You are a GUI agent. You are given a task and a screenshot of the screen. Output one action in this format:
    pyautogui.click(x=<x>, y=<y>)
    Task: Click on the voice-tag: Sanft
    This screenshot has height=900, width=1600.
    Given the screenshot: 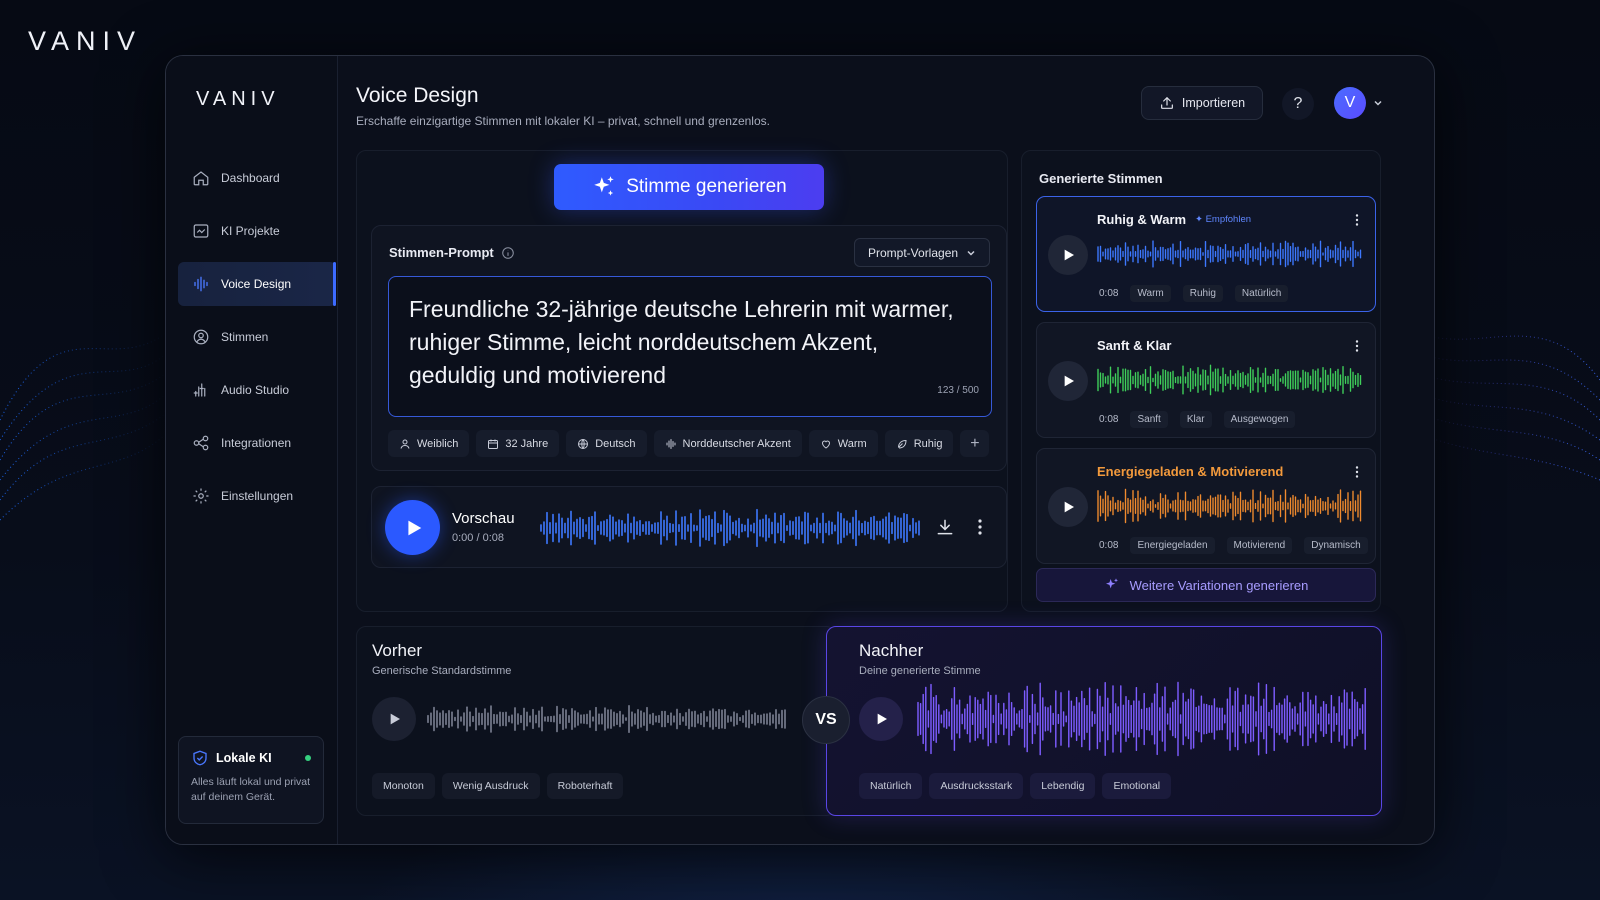 What is the action you would take?
    pyautogui.click(x=1149, y=419)
    